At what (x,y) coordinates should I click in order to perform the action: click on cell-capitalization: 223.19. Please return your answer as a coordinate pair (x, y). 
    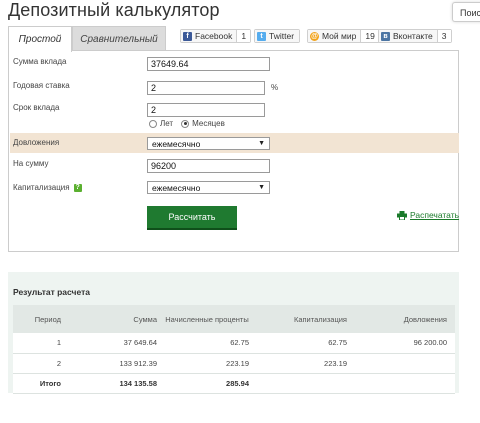
    Looking at the image, I should click on (306, 363).